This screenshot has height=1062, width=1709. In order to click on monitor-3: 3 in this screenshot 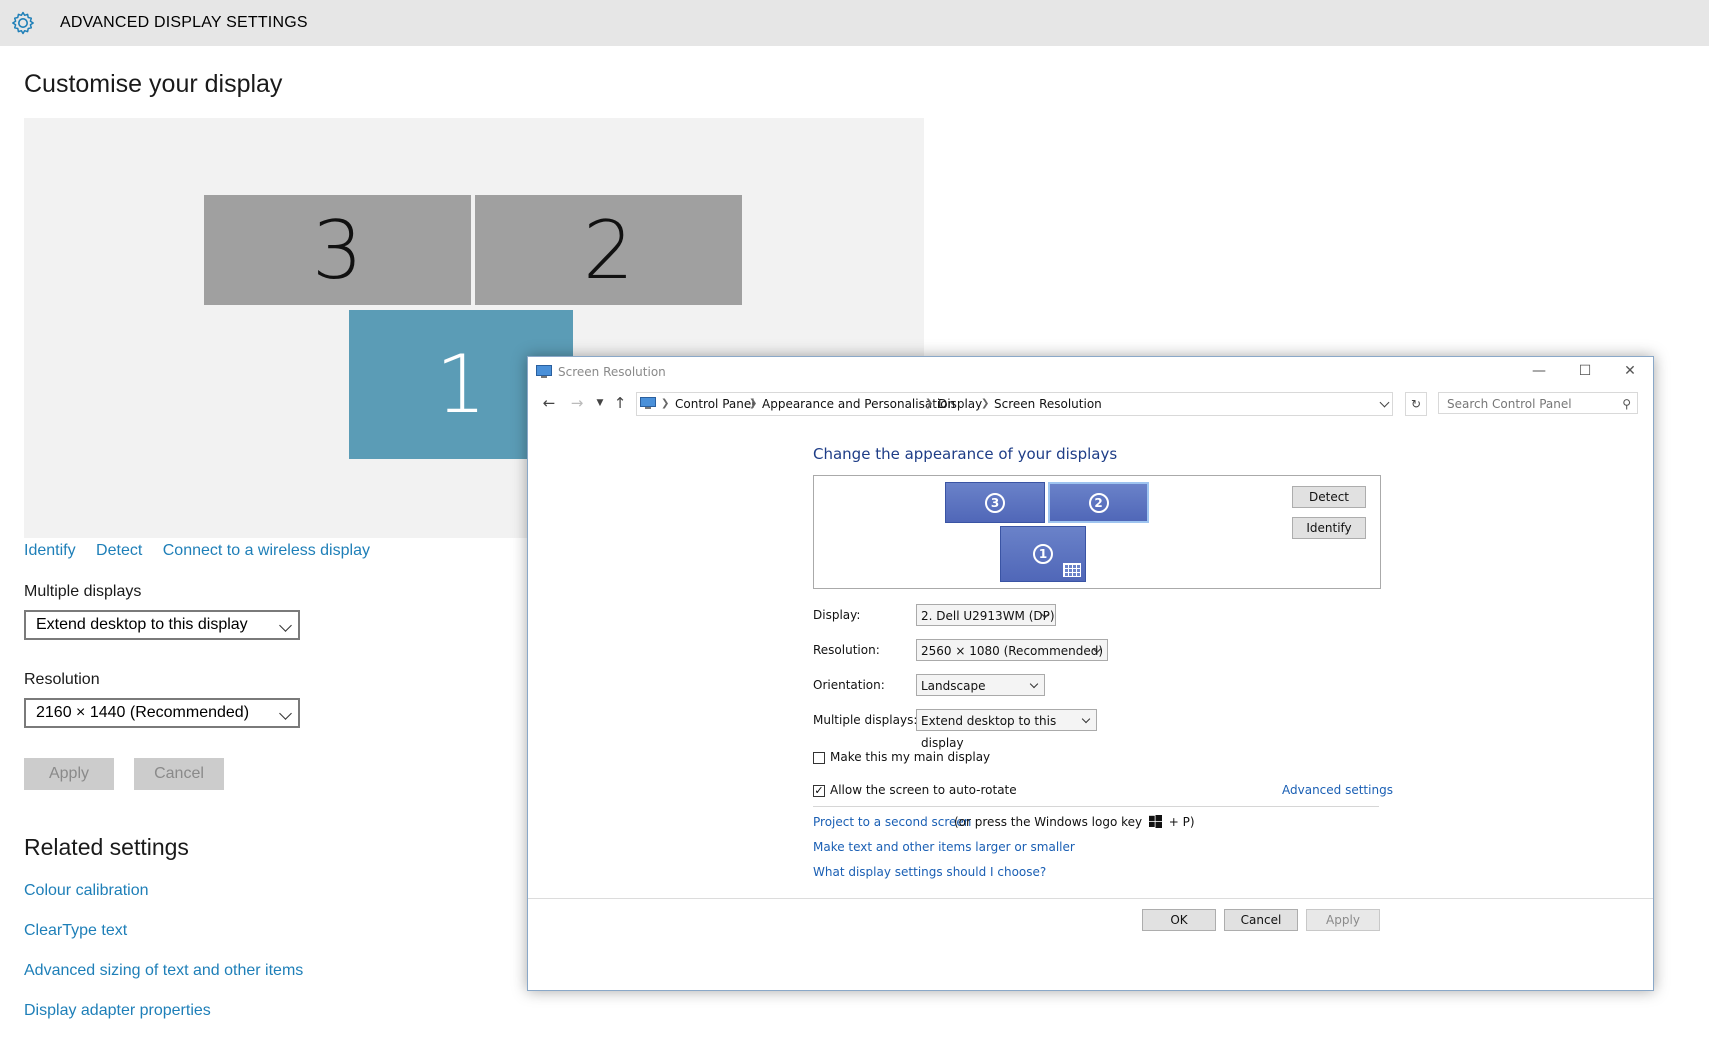, I will do `click(337, 250)`.